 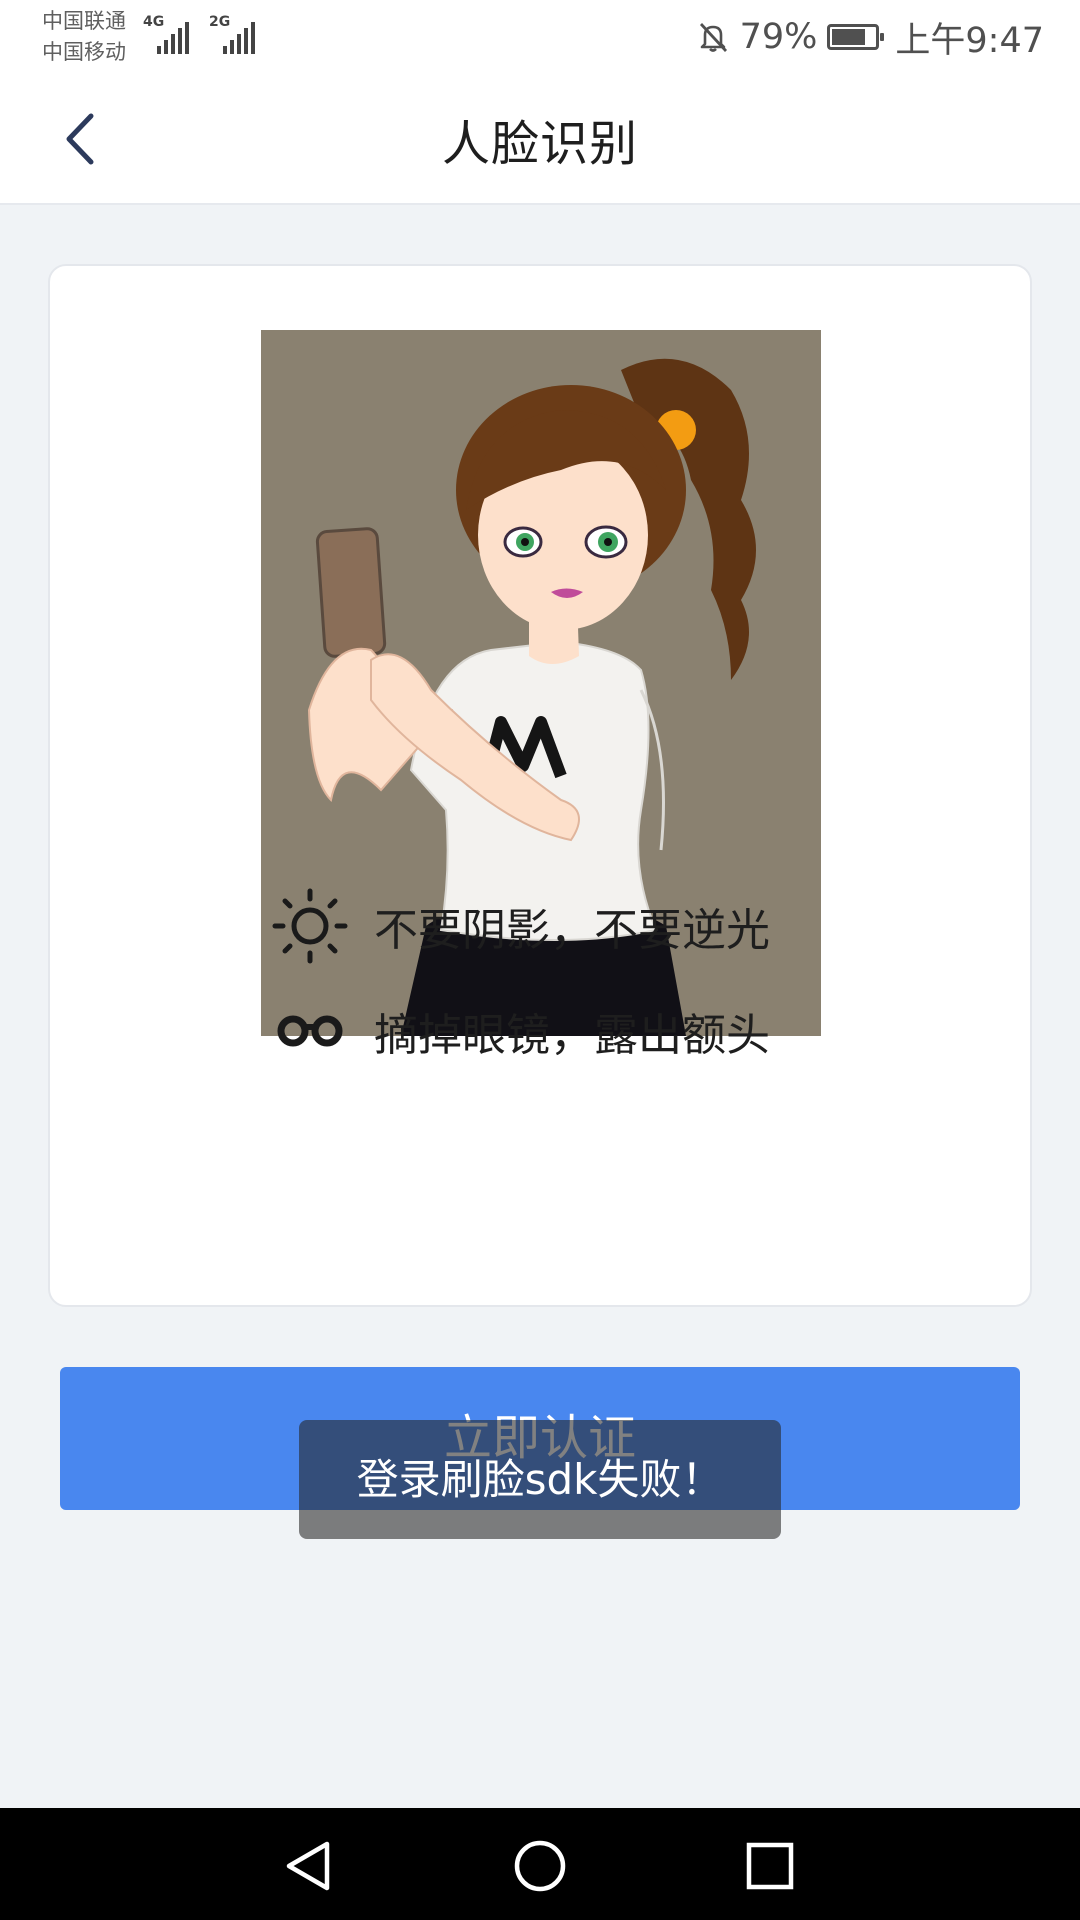 What do you see at coordinates (849, 37) in the screenshot?
I see `battery-level` at bounding box center [849, 37].